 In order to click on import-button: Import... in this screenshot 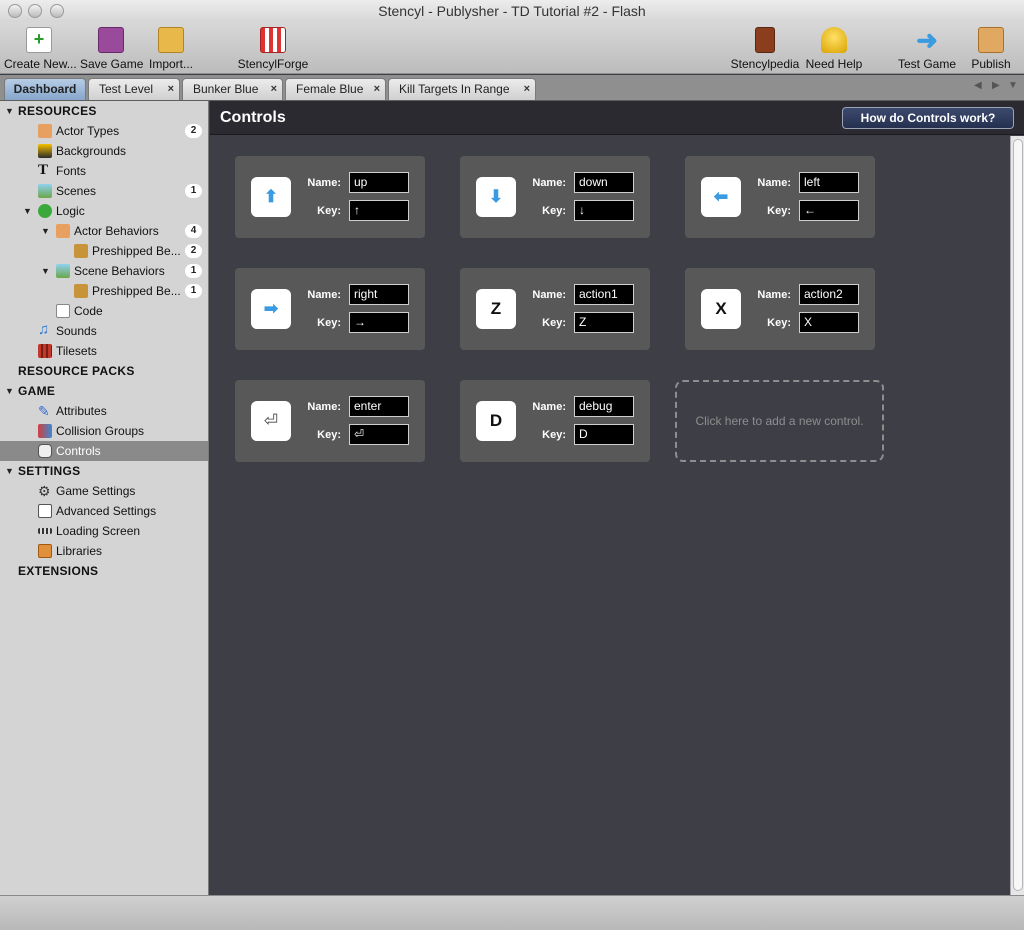, I will do `click(171, 48)`.